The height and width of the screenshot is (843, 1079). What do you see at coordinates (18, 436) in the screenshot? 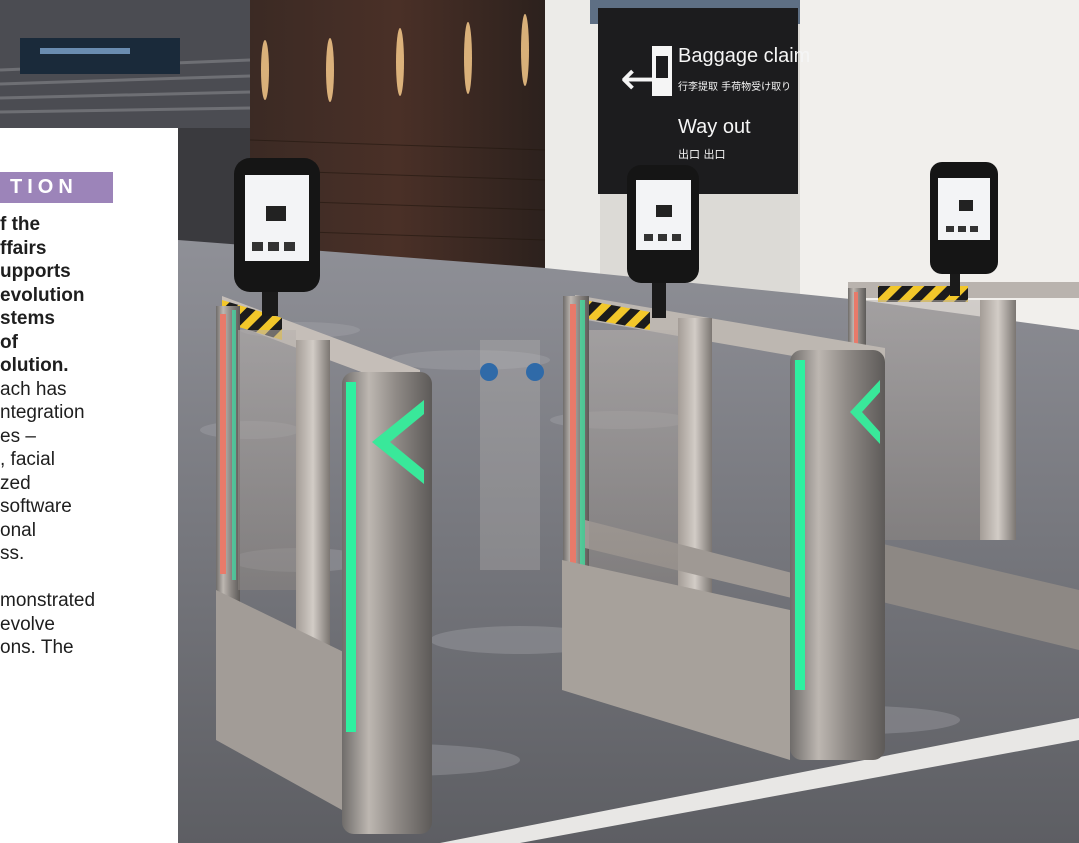
I see `article-line: es –` at bounding box center [18, 436].